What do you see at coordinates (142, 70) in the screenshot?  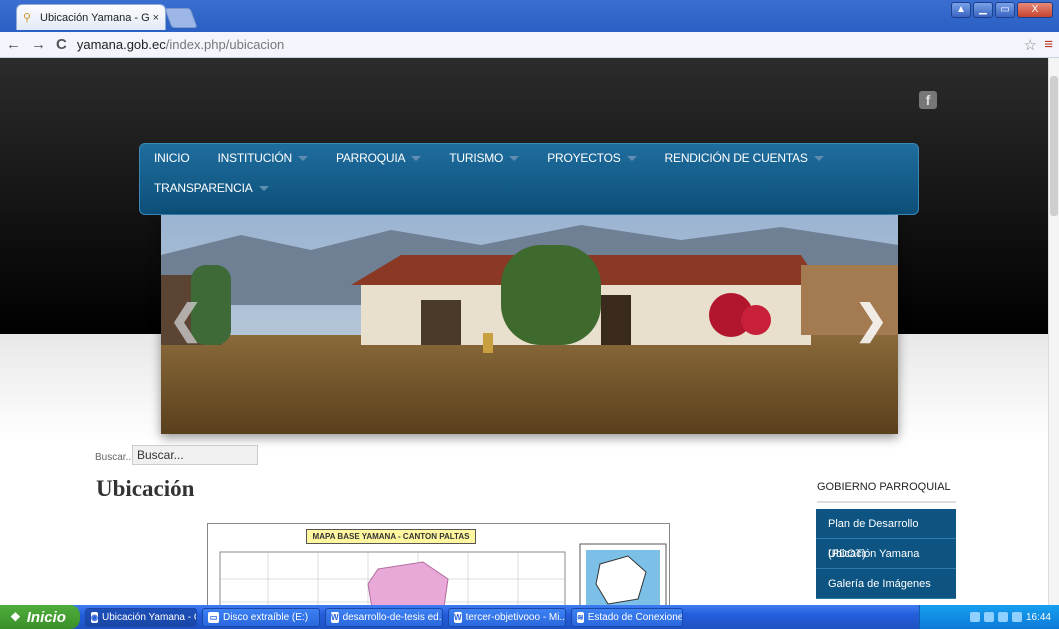 I see `address-bar: yamana.gob.ec/index.php/ubicacion` at bounding box center [142, 70].